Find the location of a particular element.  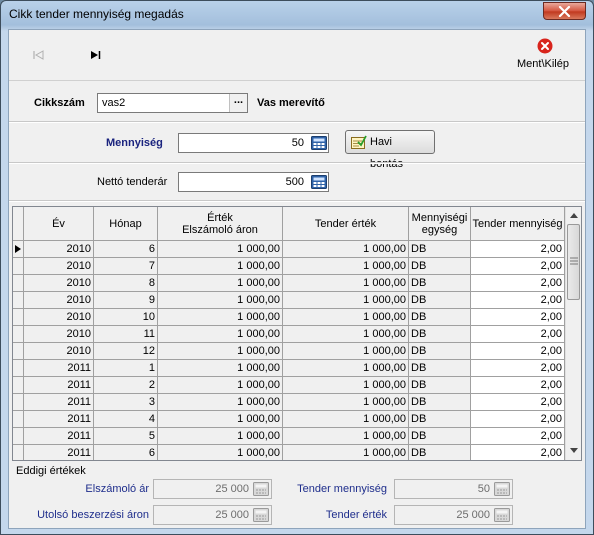

save-exit-button: Ment\Kilép is located at coordinates (545, 57).